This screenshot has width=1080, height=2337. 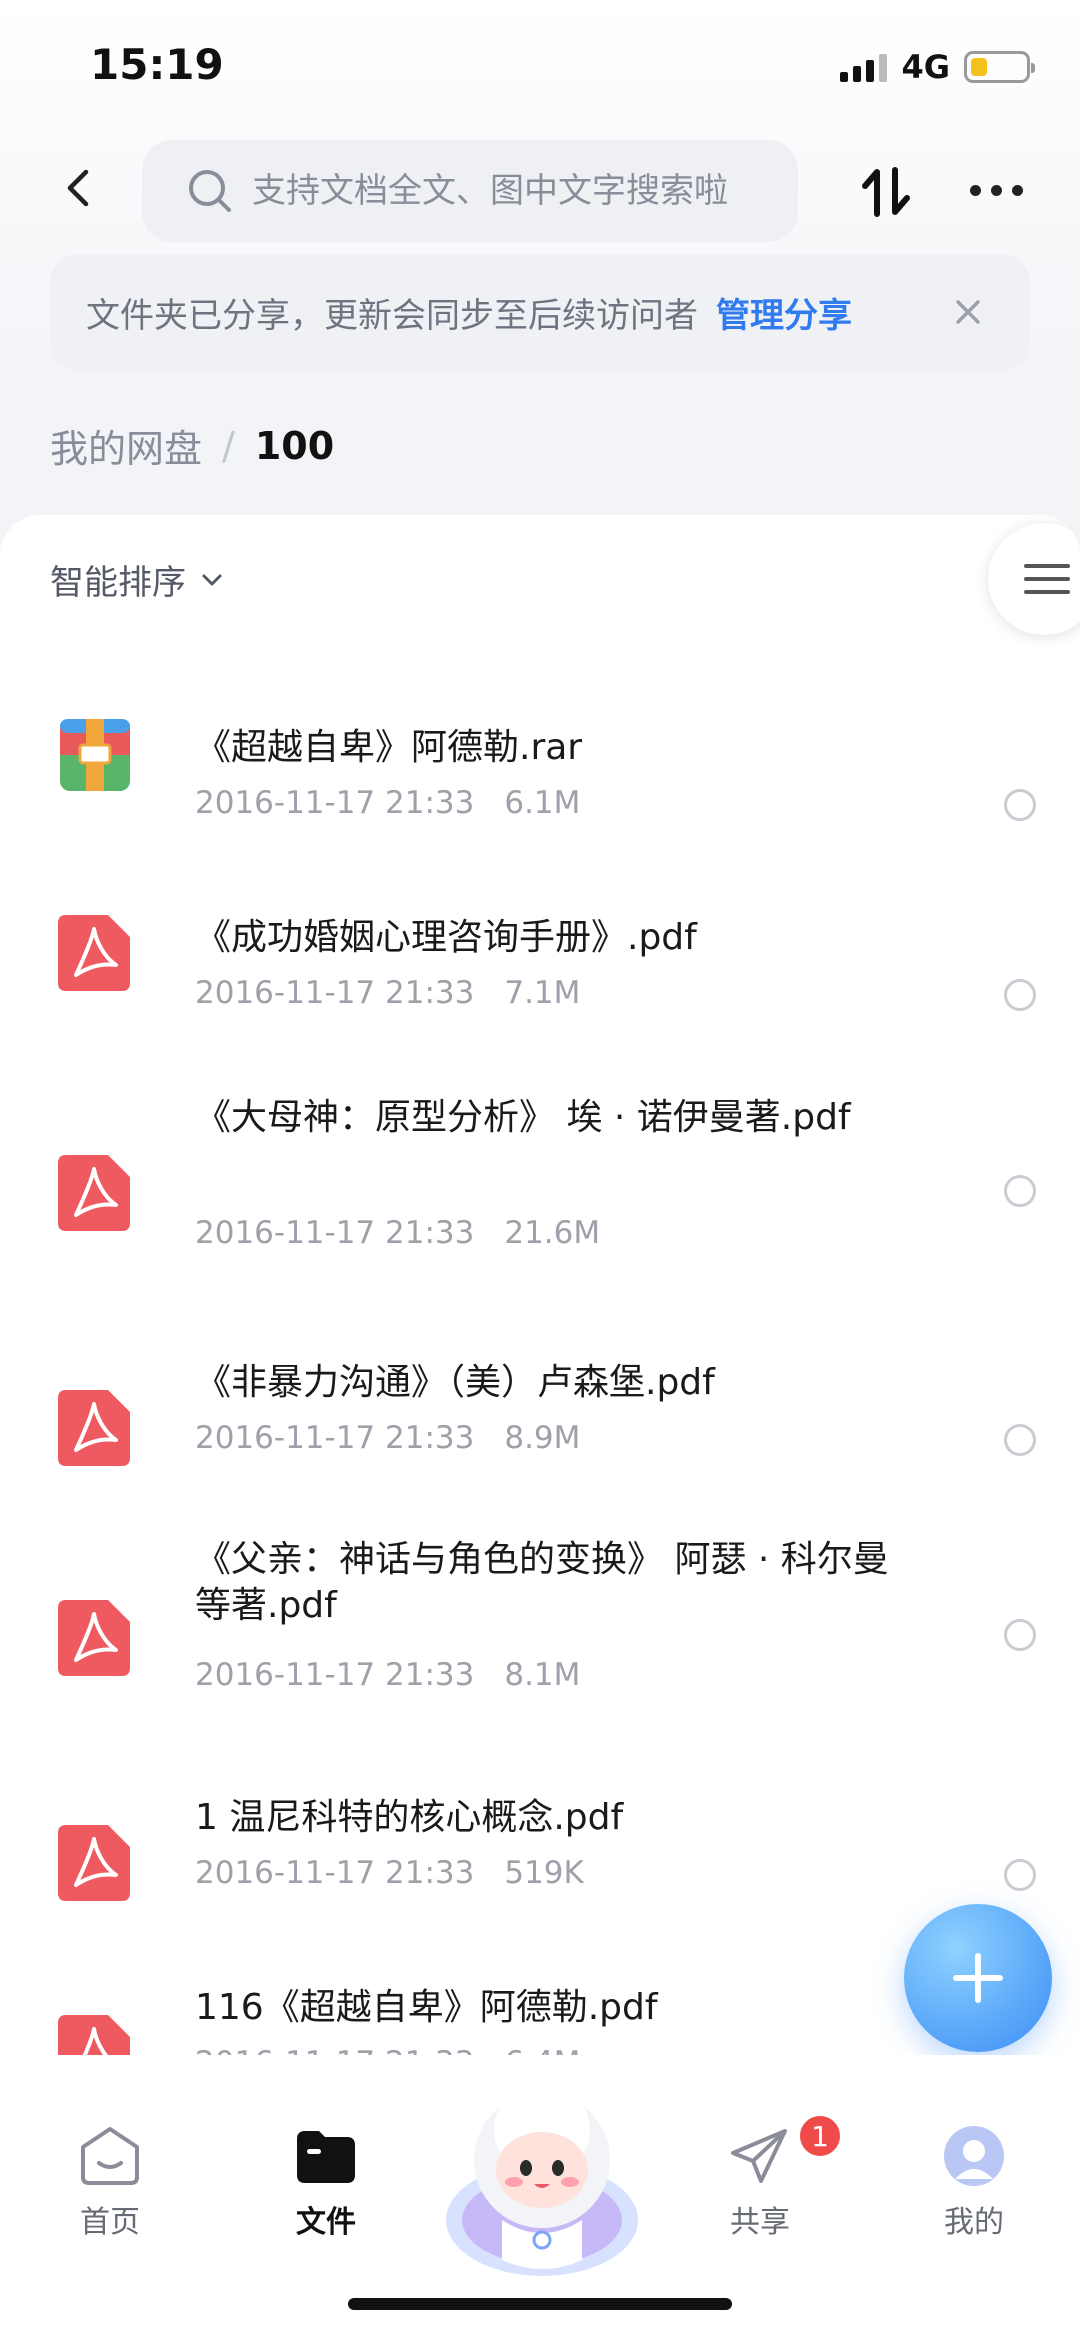 I want to click on file-name: 《大母神：原型分析》 埃 · 诺伊曼著.pdf, so click(x=523, y=1117).